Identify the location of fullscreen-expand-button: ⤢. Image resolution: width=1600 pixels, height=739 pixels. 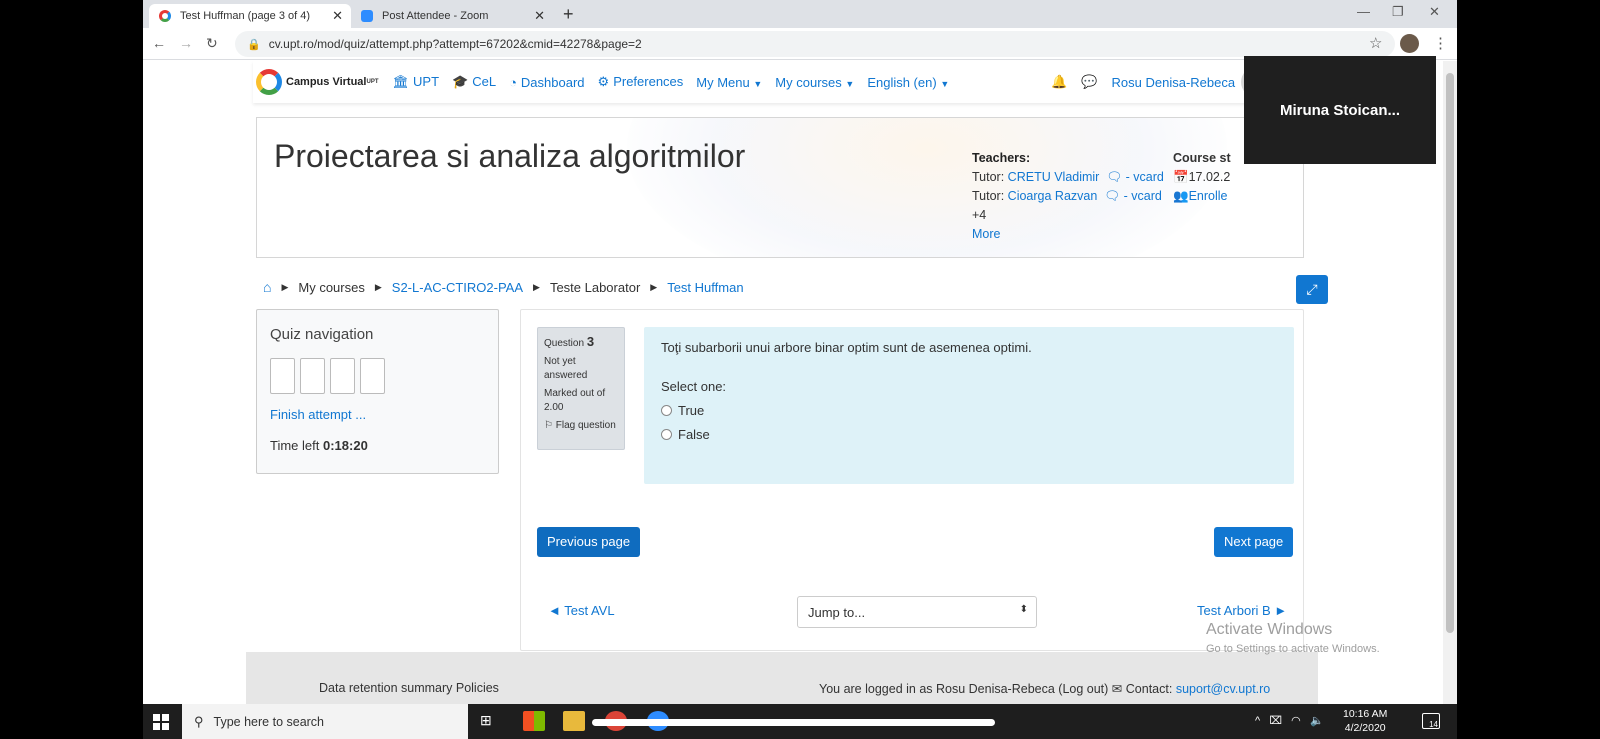
(1312, 289).